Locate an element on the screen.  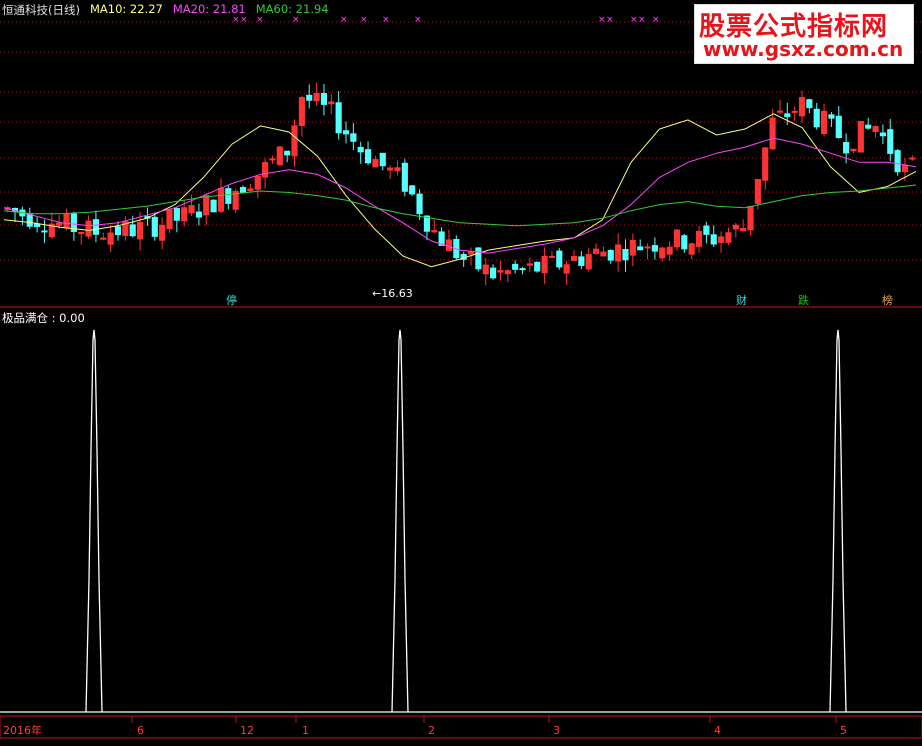
low-price-marker: ←16.63 is located at coordinates (392, 293).